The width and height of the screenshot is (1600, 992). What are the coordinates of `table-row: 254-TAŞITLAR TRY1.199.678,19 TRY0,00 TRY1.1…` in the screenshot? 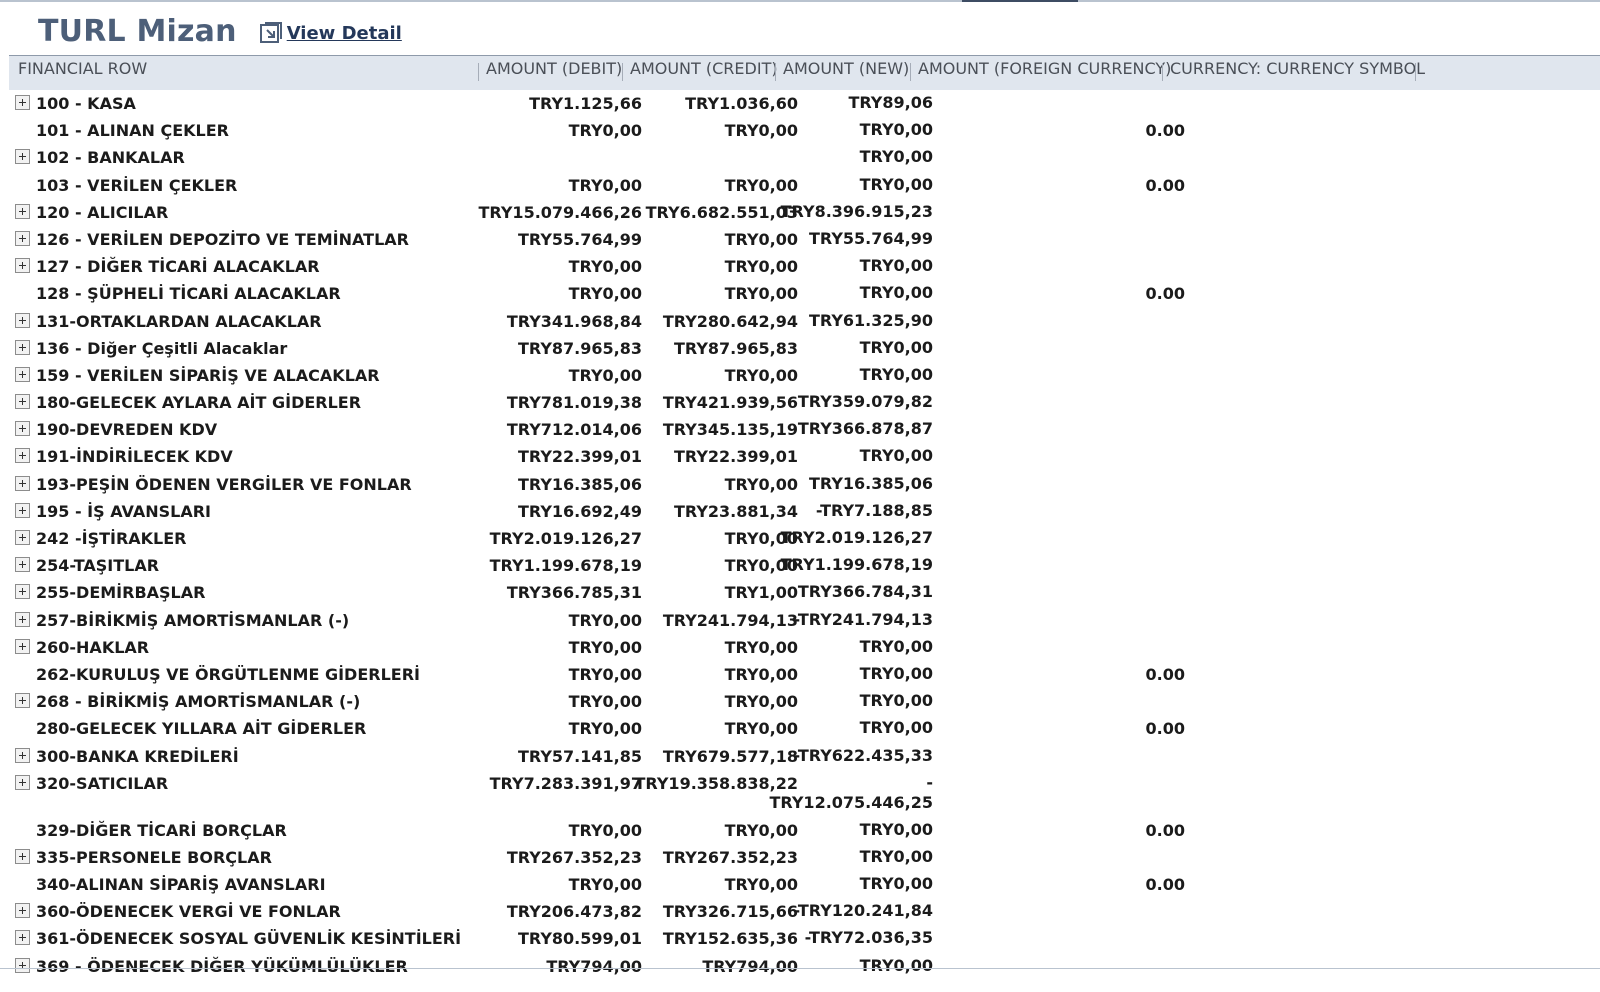 It's located at (804, 565).